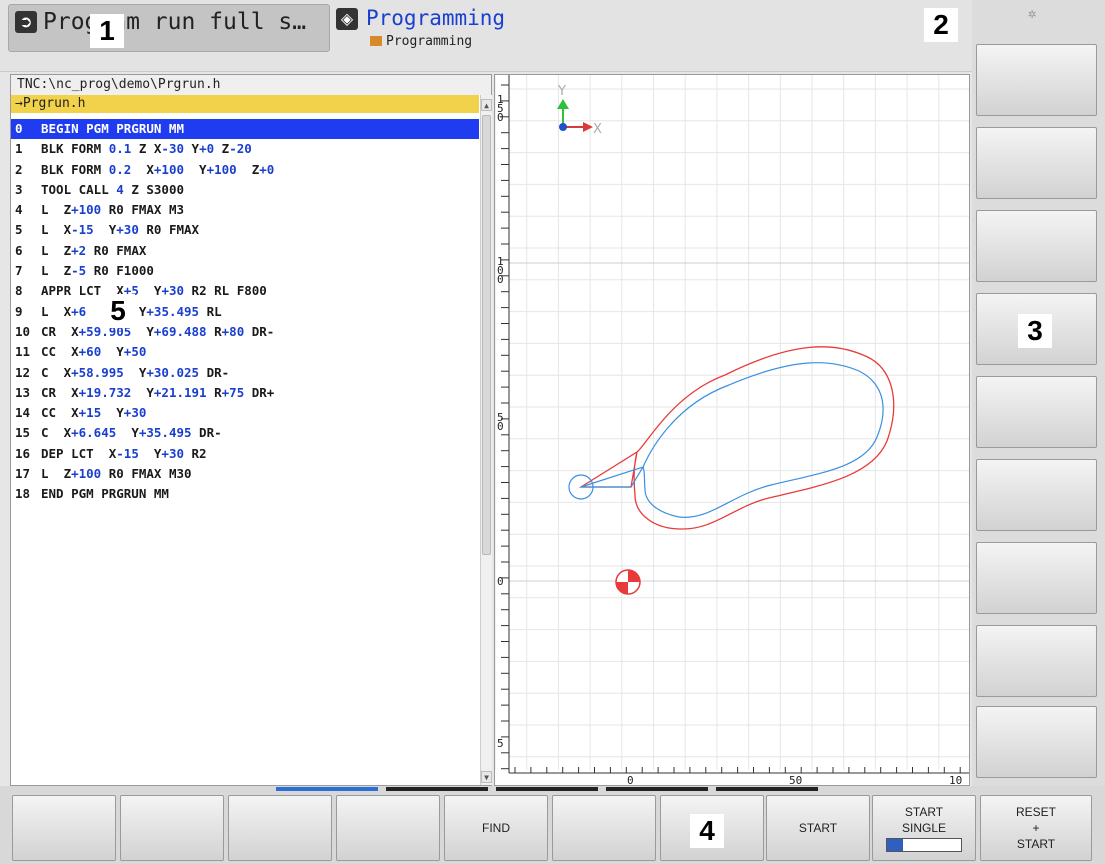  Describe the element at coordinates (924, 828) in the screenshot. I see `start-single-softkey: START SINGLE` at that location.